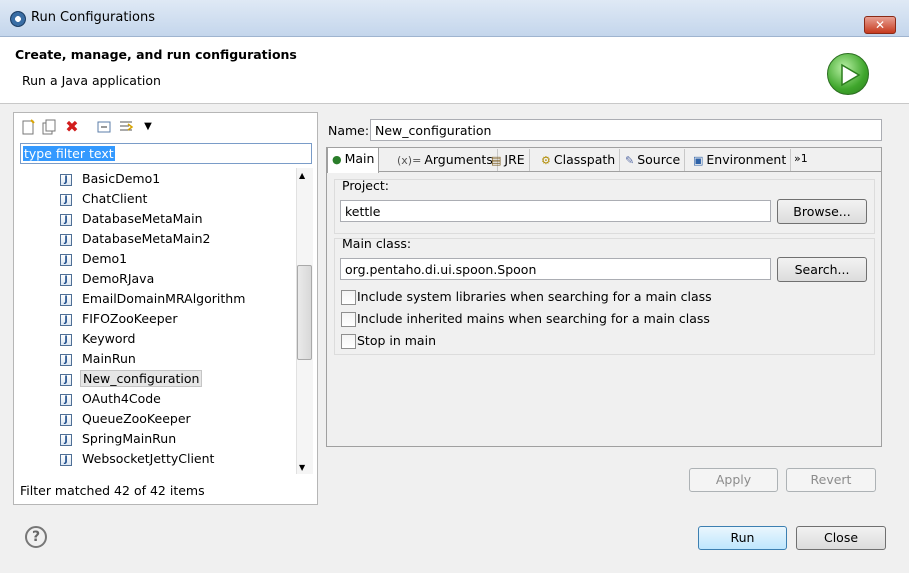 The height and width of the screenshot is (573, 909). What do you see at coordinates (348, 341) in the screenshot?
I see `stop-in-main-checkbox` at bounding box center [348, 341].